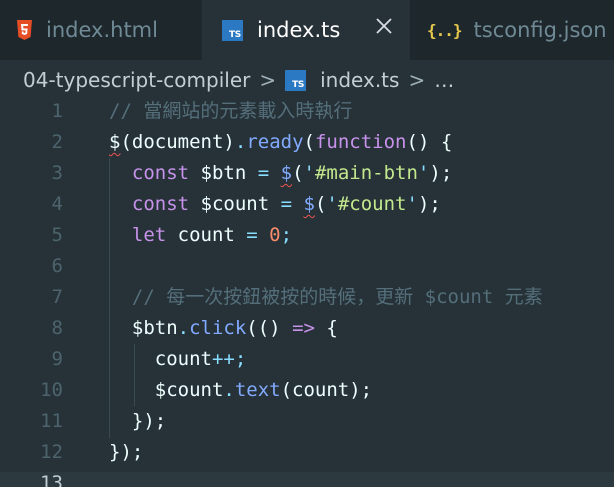 The height and width of the screenshot is (487, 614). I want to click on code-token: document, so click(177, 142).